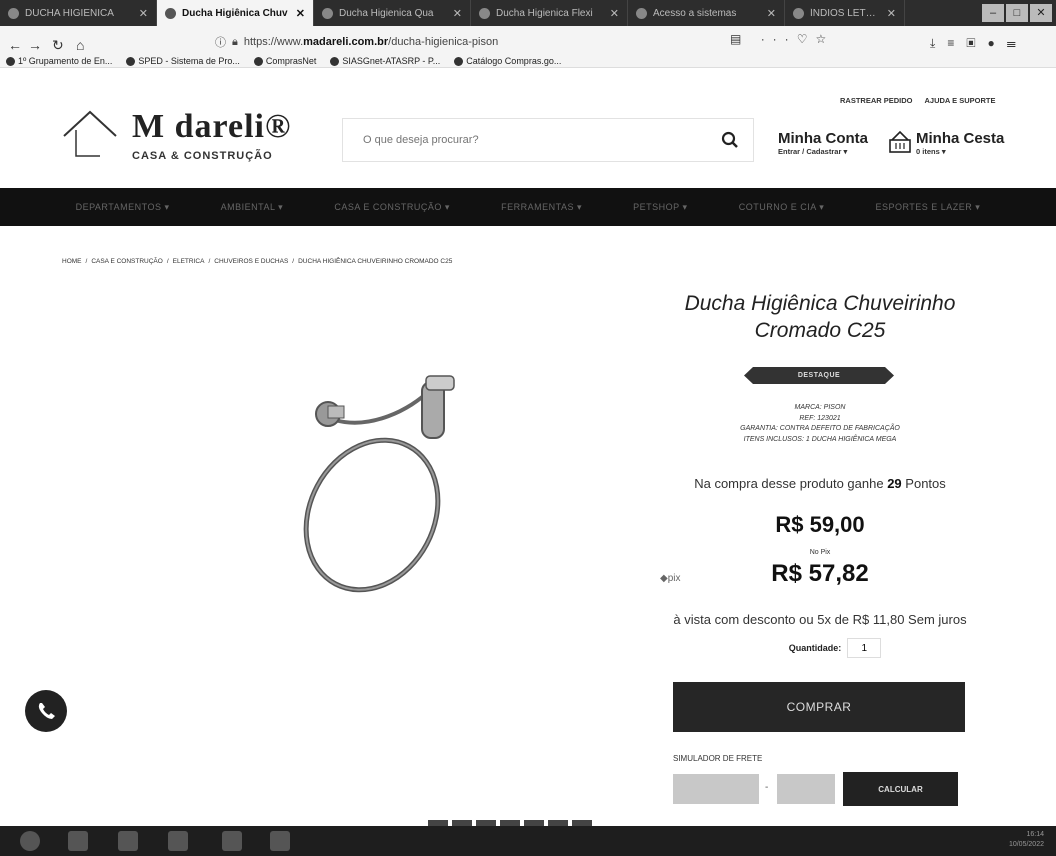 This screenshot has height=856, width=1056. What do you see at coordinates (541, 207) in the screenshot?
I see `nav-item-ferramentas: FERRAMENTAS ▾` at bounding box center [541, 207].